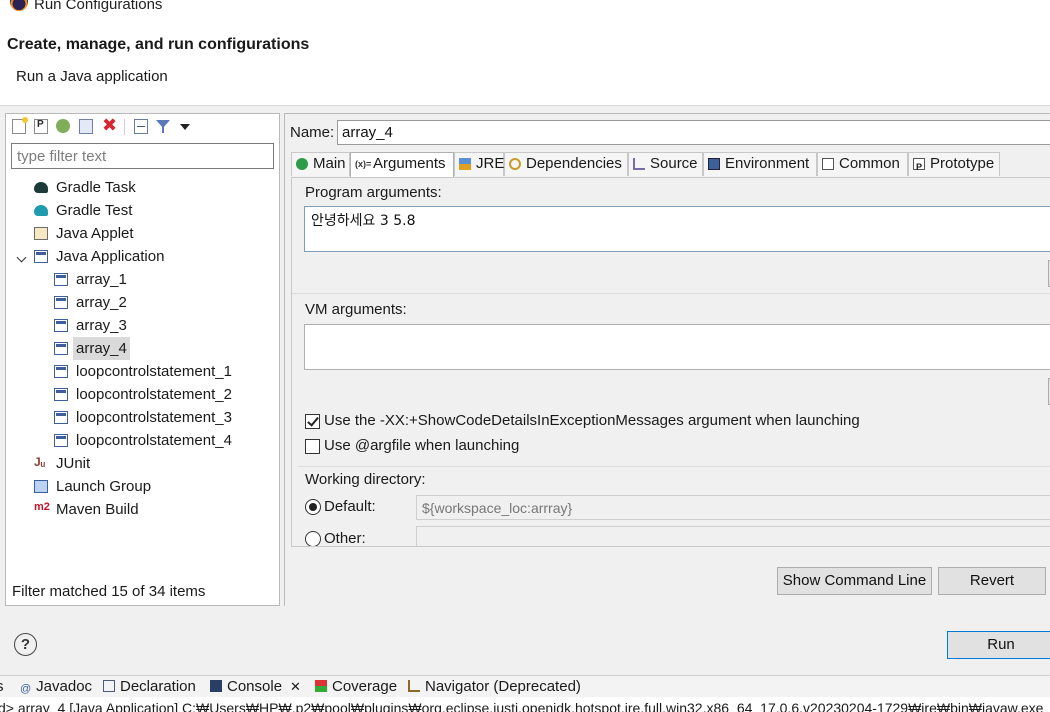 This screenshot has height=712, width=1050. I want to click on program-arguments-field: 안녕하세요 3 5.8, so click(677, 229).